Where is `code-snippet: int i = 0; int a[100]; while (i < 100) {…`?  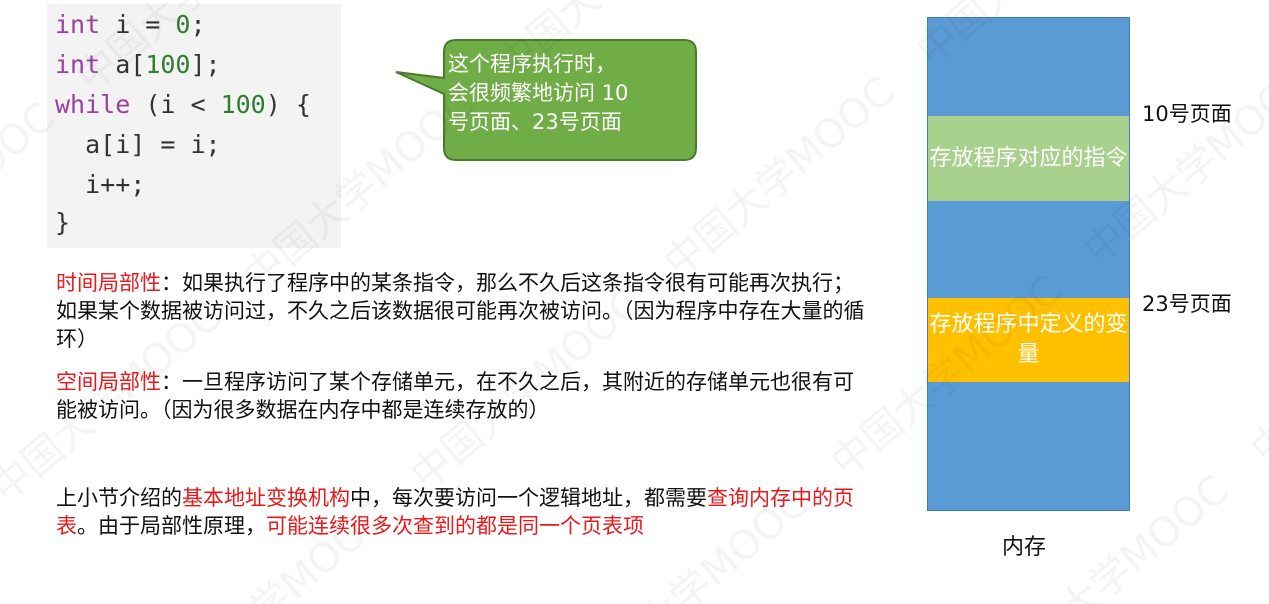
code-snippet: int i = 0; int a[100]; while (i < 100) {… is located at coordinates (194, 126).